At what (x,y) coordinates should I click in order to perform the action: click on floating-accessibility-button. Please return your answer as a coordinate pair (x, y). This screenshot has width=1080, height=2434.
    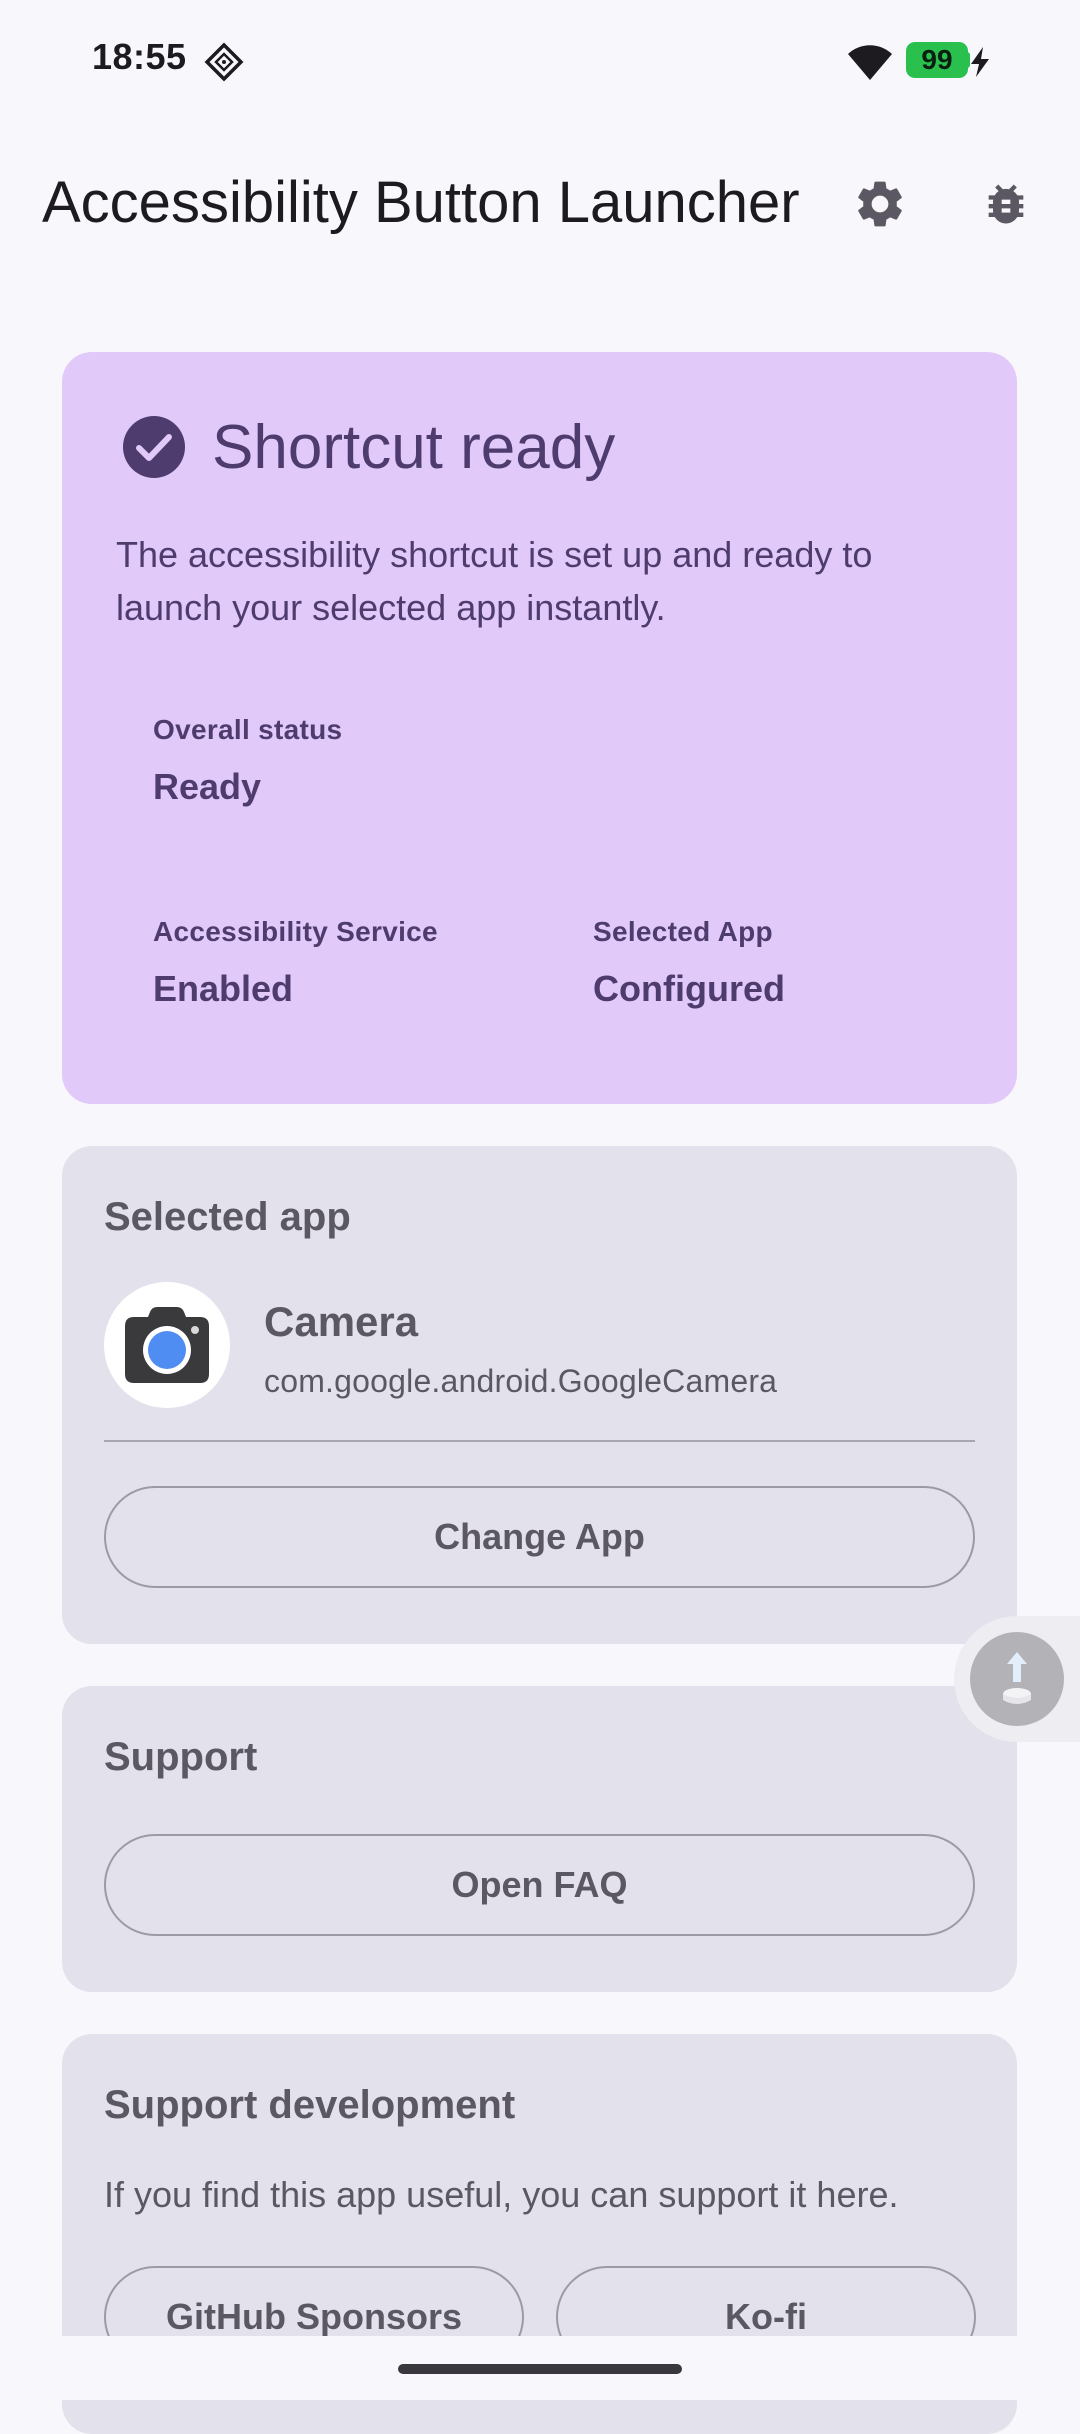
    Looking at the image, I should click on (1017, 1679).